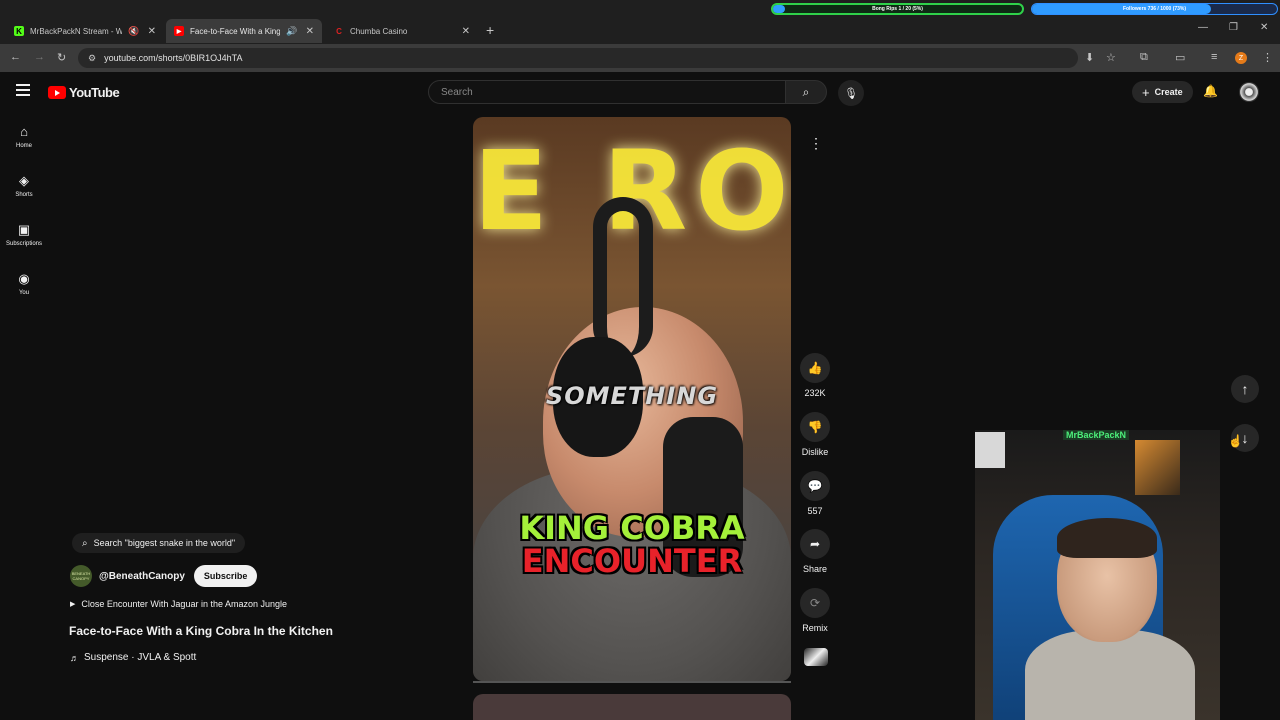  Describe the element at coordinates (1264, 27) in the screenshot. I see `window-close-icon: ✕` at that location.